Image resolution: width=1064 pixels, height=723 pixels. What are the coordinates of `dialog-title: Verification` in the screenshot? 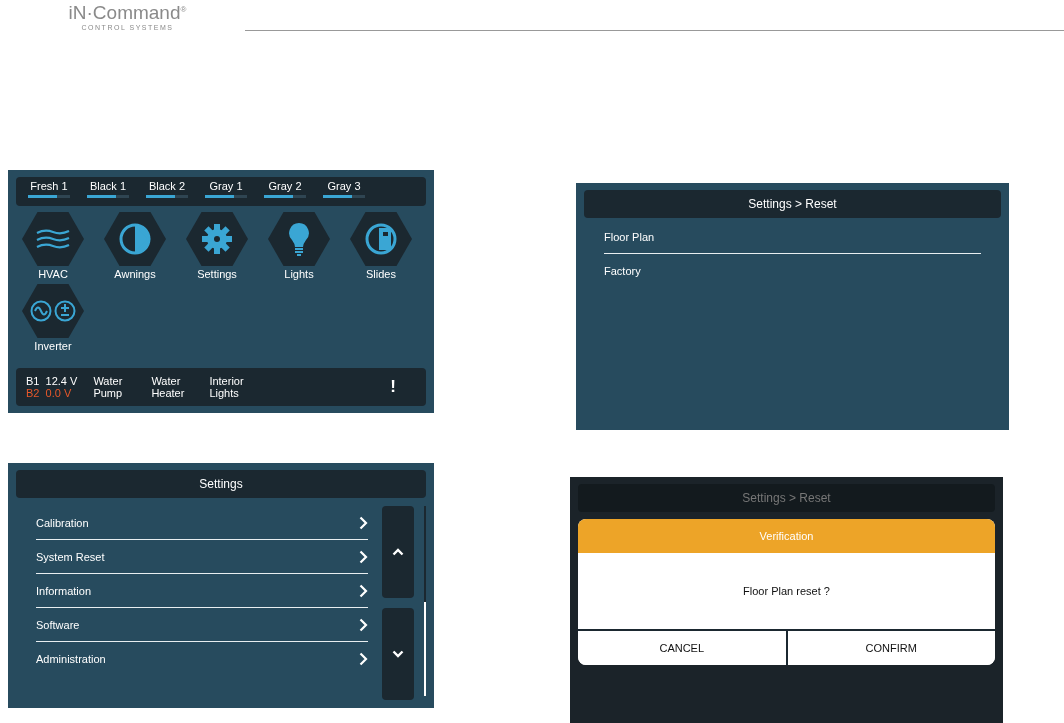 It's located at (786, 536).